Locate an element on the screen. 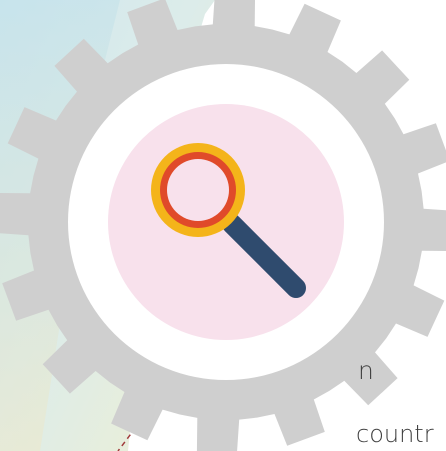  partial-text-line-2: countr is located at coordinates (395, 434).